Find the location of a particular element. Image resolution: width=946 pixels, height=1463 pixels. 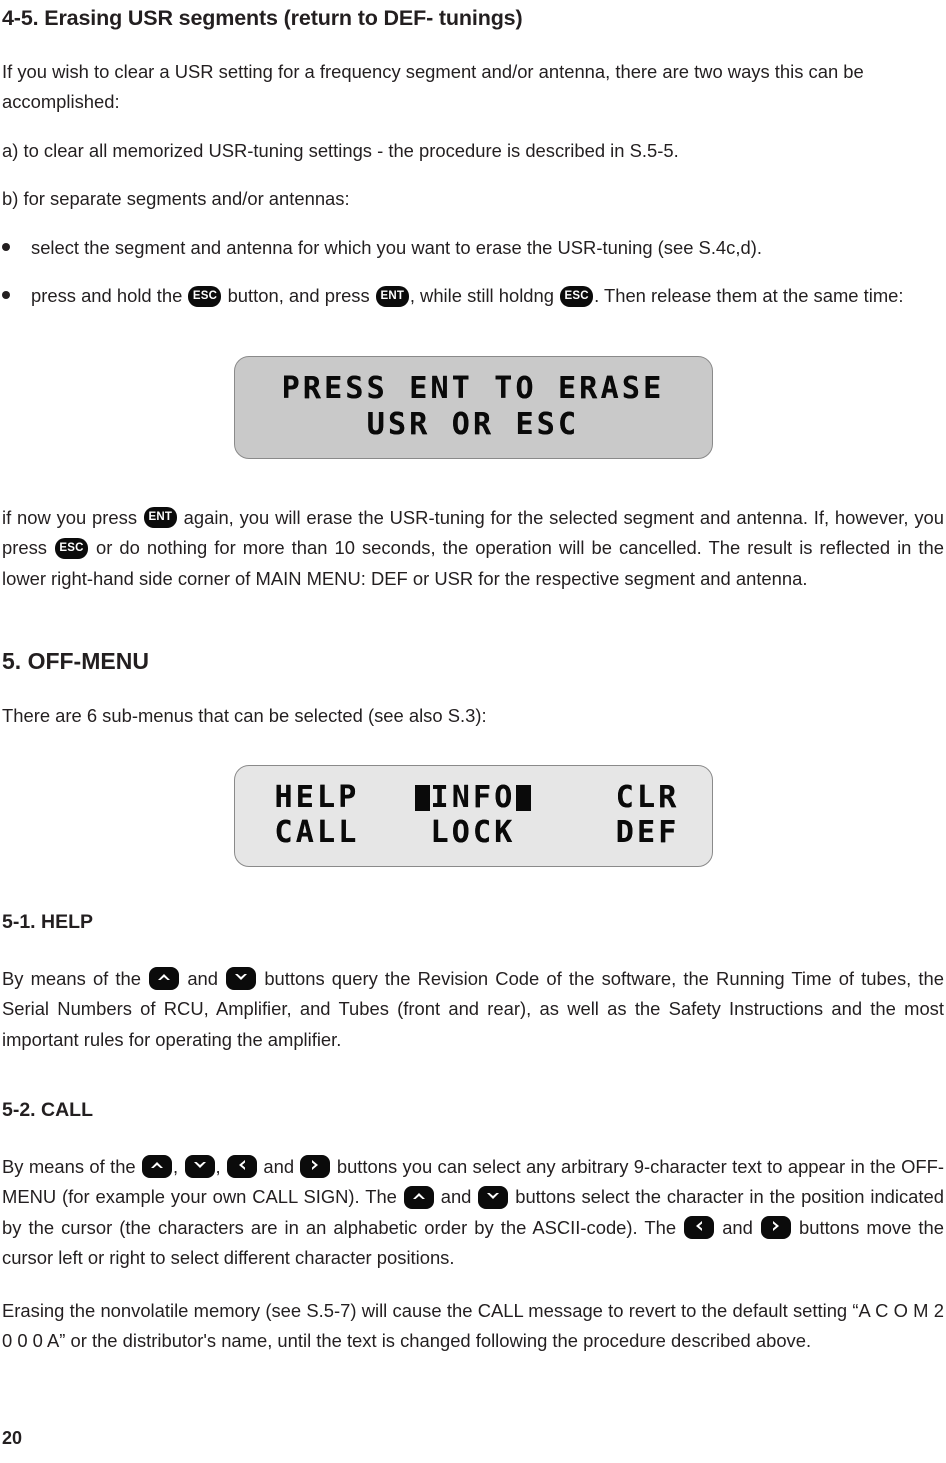

call-text-f: and is located at coordinates (456, 1196).